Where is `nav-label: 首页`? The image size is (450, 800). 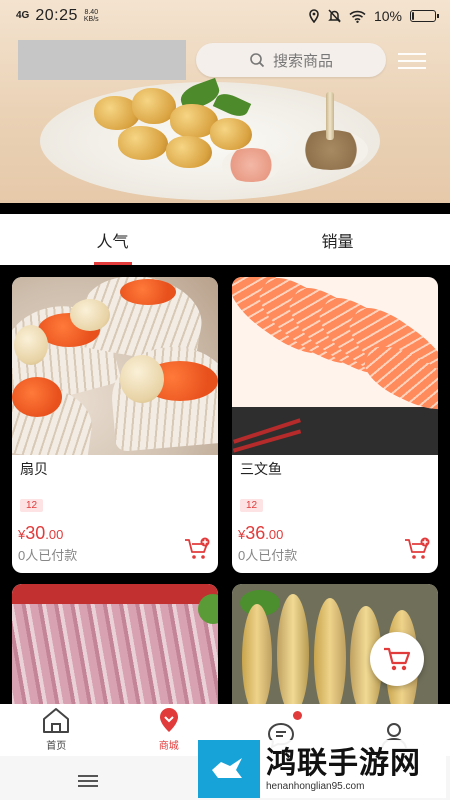
nav-label: 首页 is located at coordinates (56, 746).